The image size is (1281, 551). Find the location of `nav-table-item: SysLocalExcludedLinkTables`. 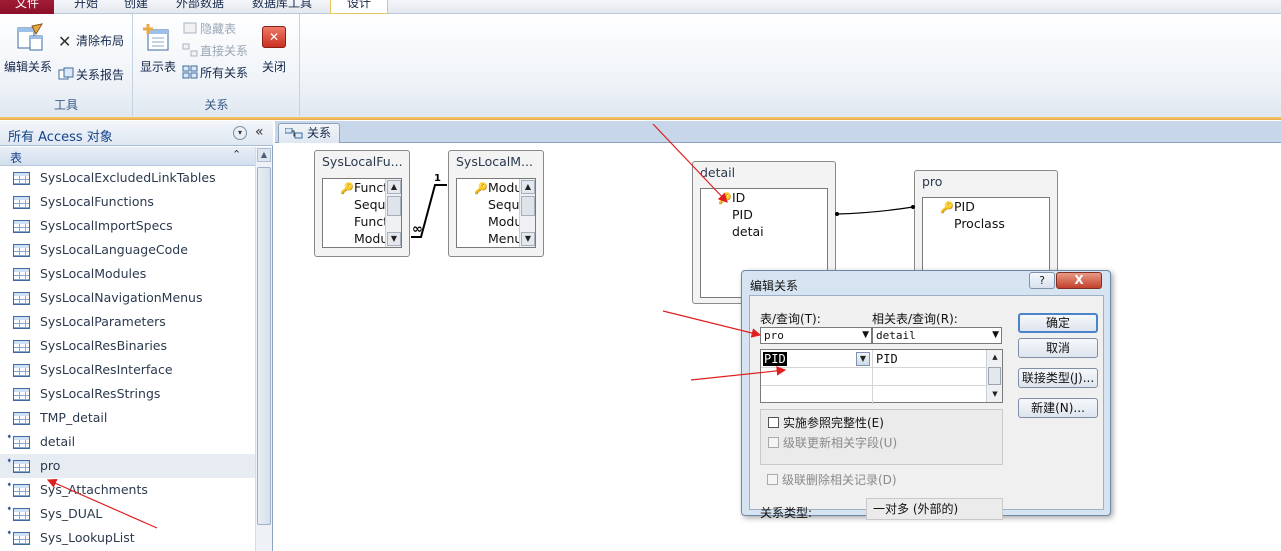

nav-table-item: SysLocalExcludedLinkTables is located at coordinates (127, 178).